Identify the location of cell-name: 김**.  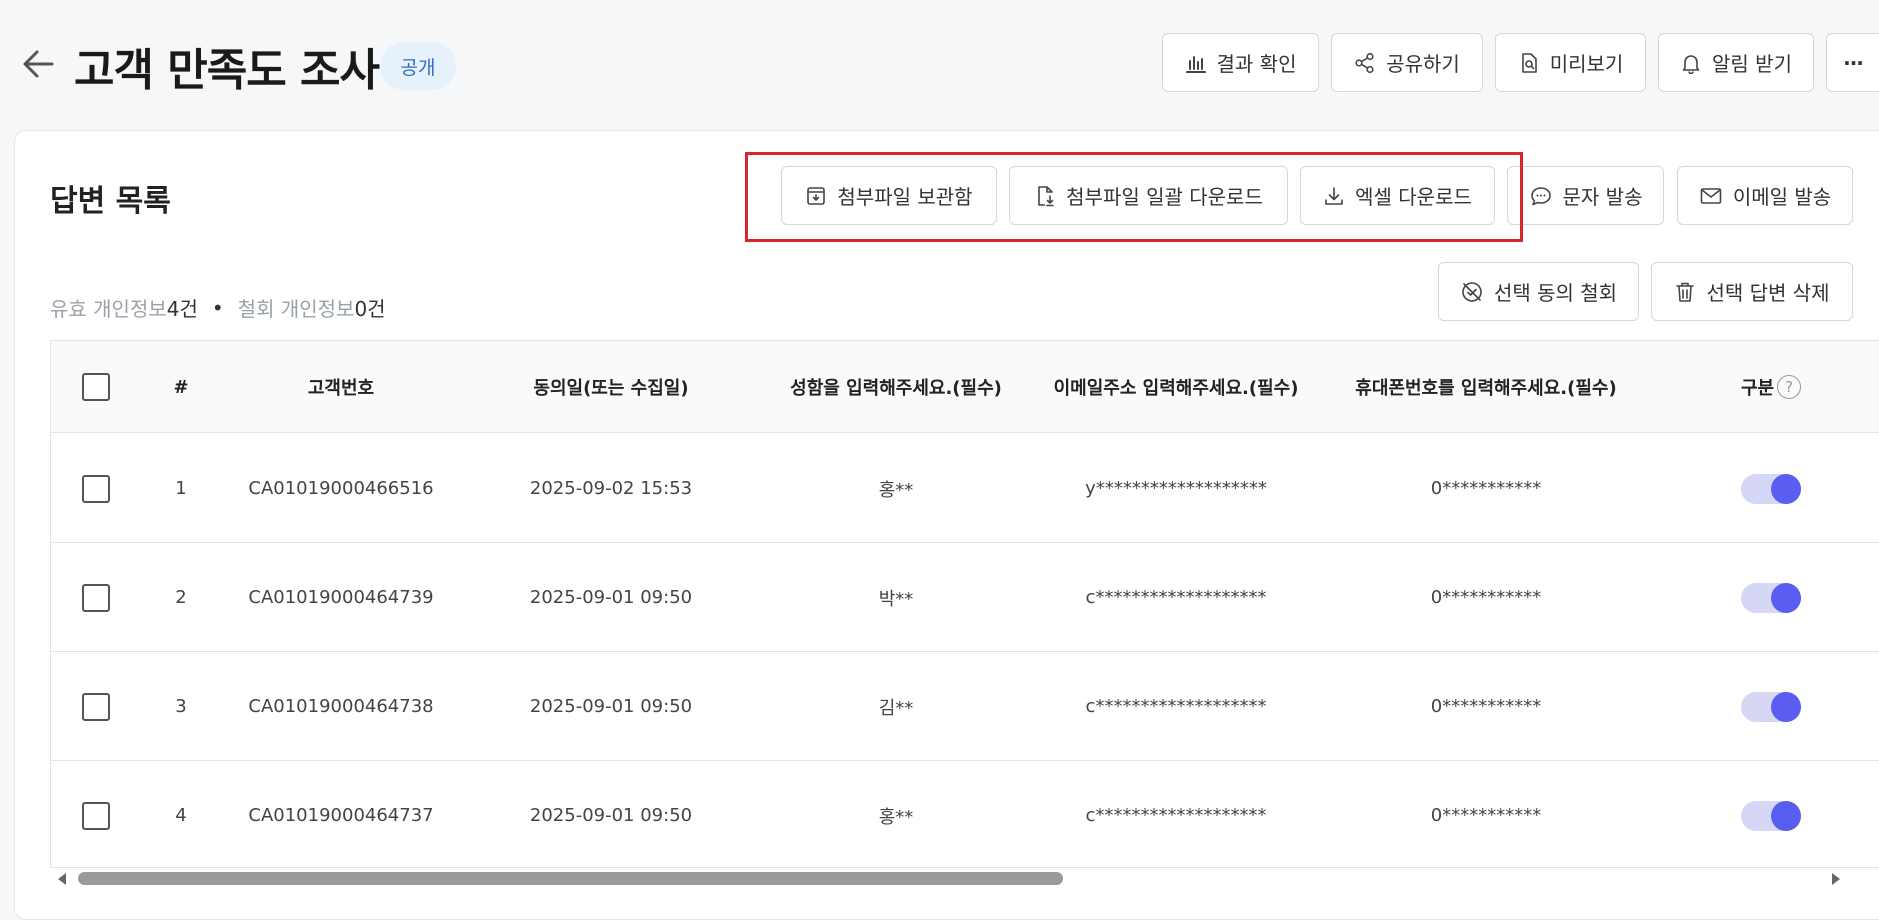
(896, 708).